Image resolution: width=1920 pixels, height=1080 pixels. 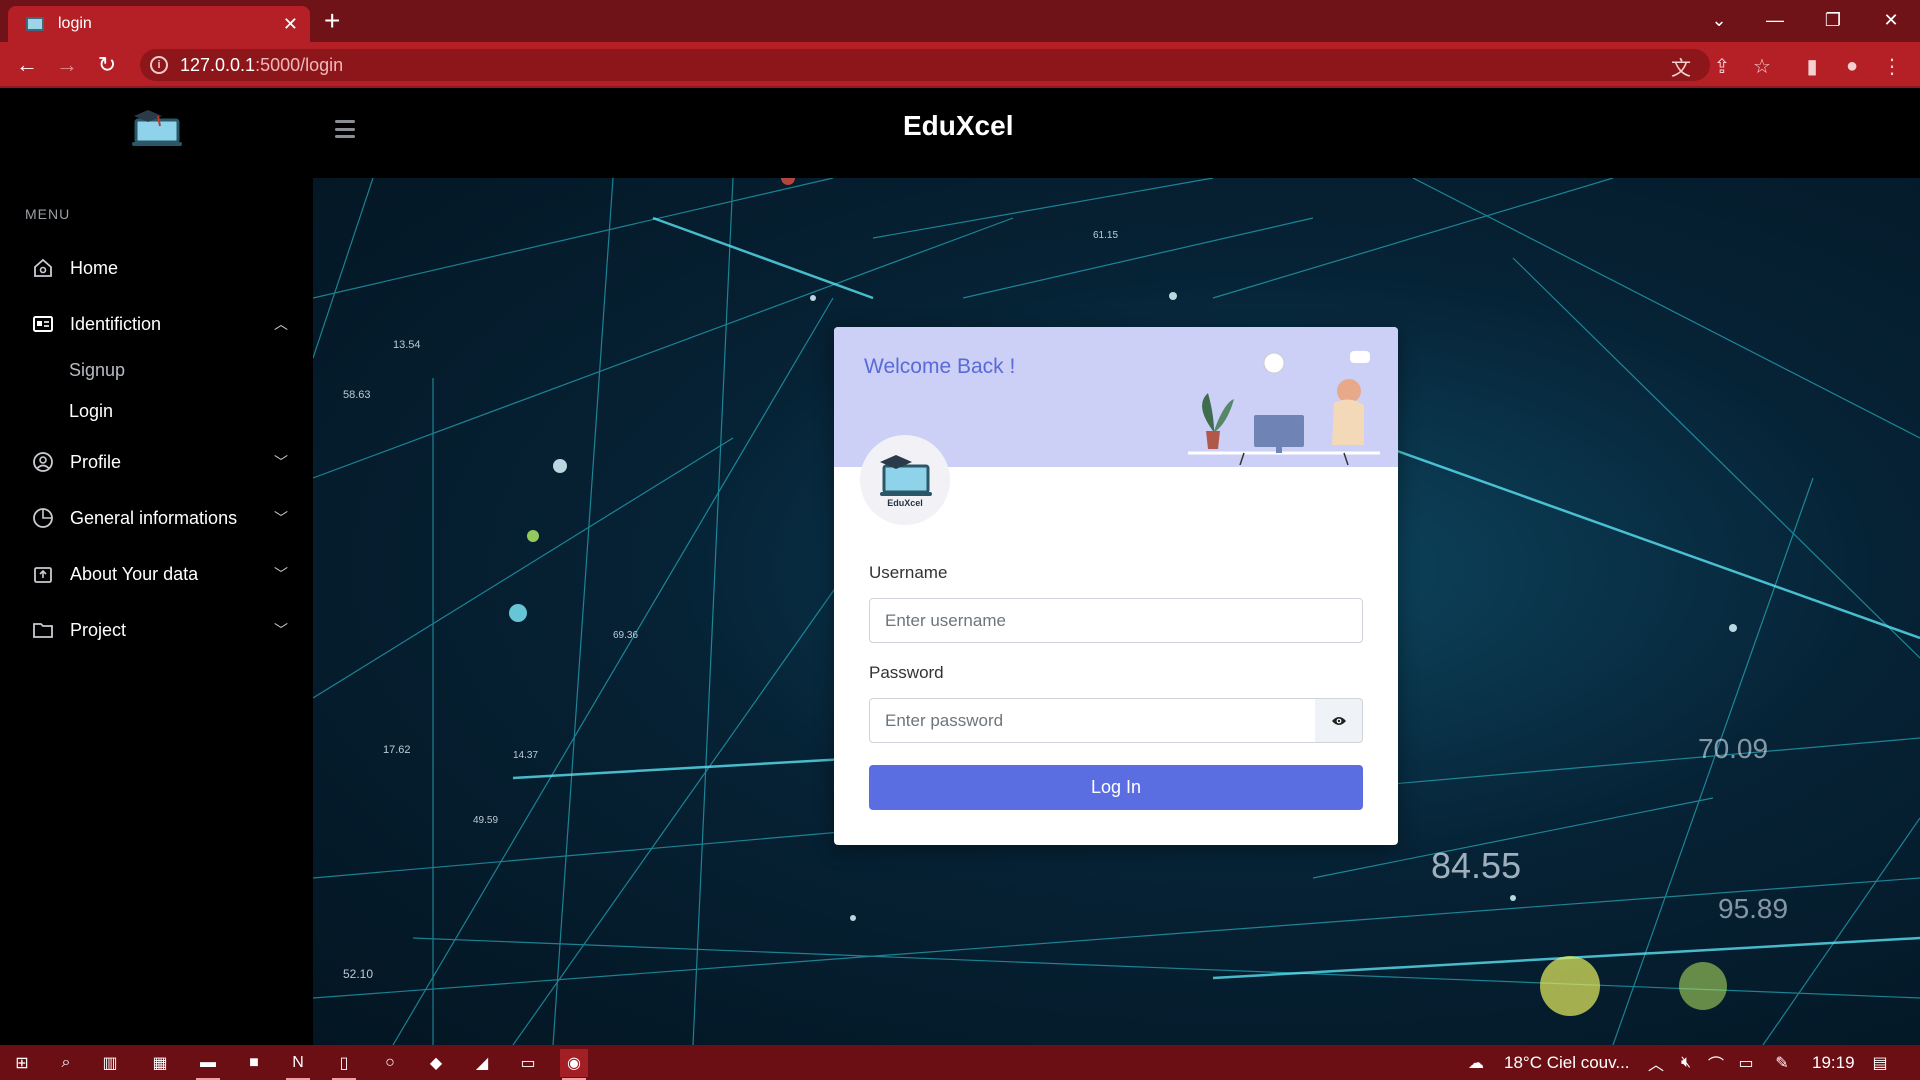 I want to click on eduxcel-logo, so click(x=156, y=130).